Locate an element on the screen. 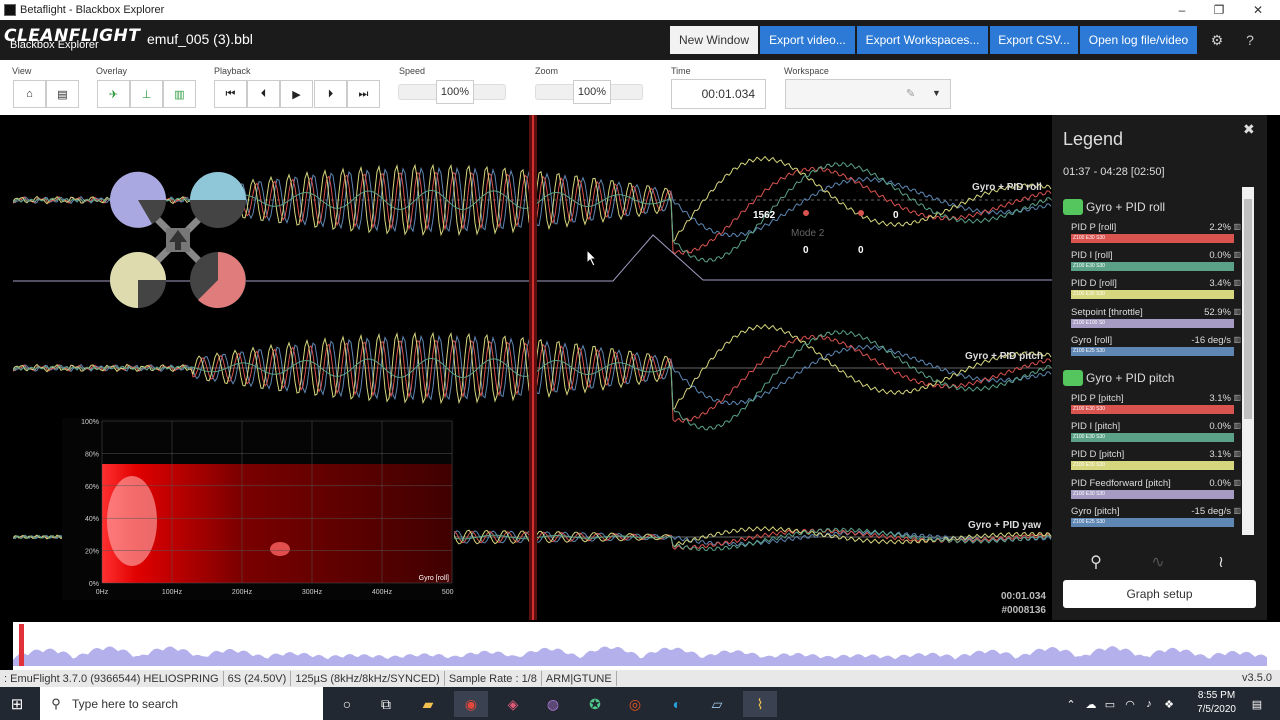 This screenshot has width=1280, height=720. smooth-graph-icon: ≀ is located at coordinates (1221, 562).